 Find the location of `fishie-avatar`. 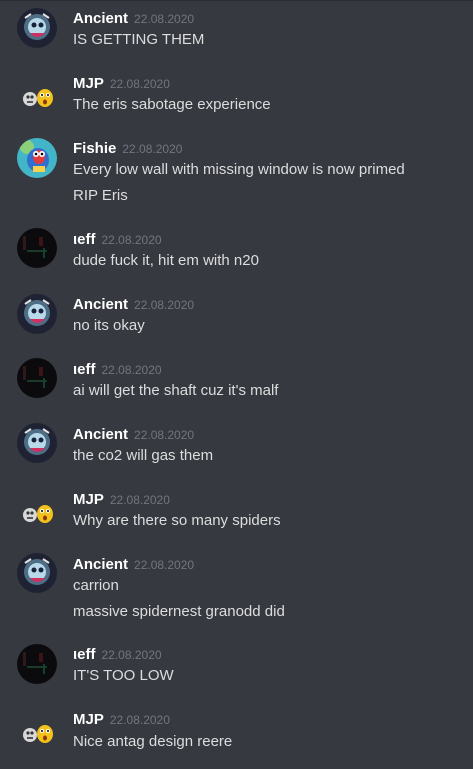

fishie-avatar is located at coordinates (37, 158).